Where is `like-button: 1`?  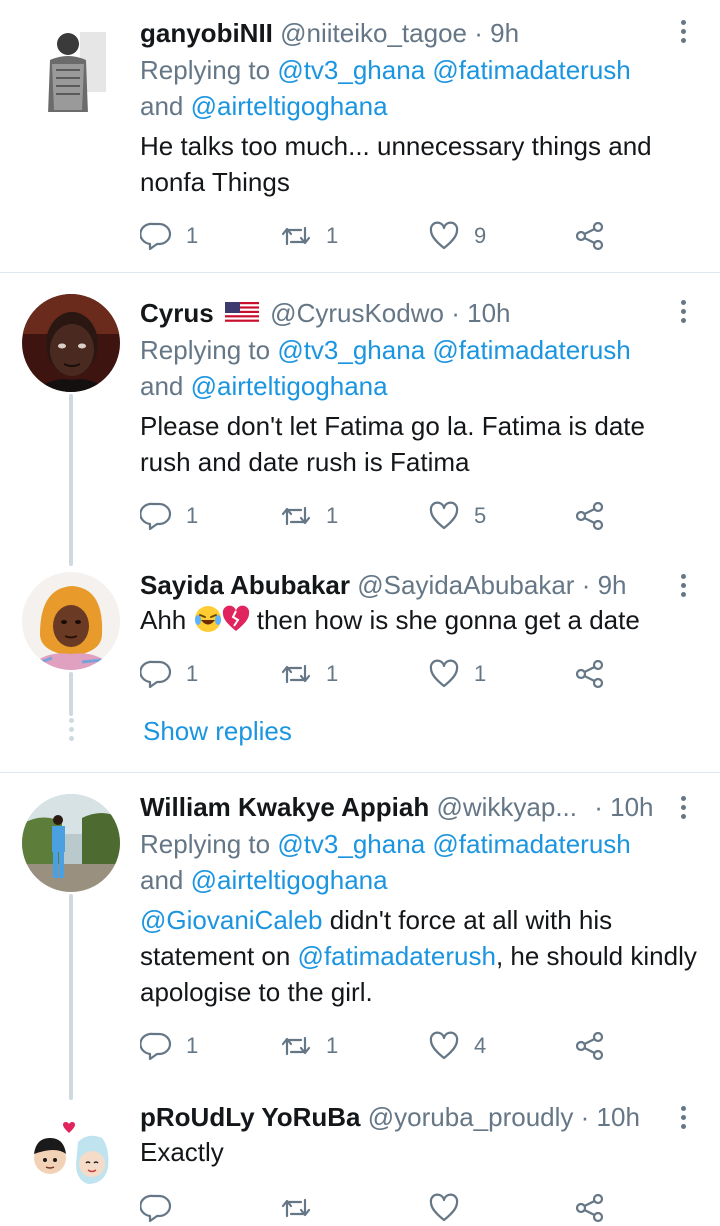
like-button: 1 is located at coordinates (457, 674).